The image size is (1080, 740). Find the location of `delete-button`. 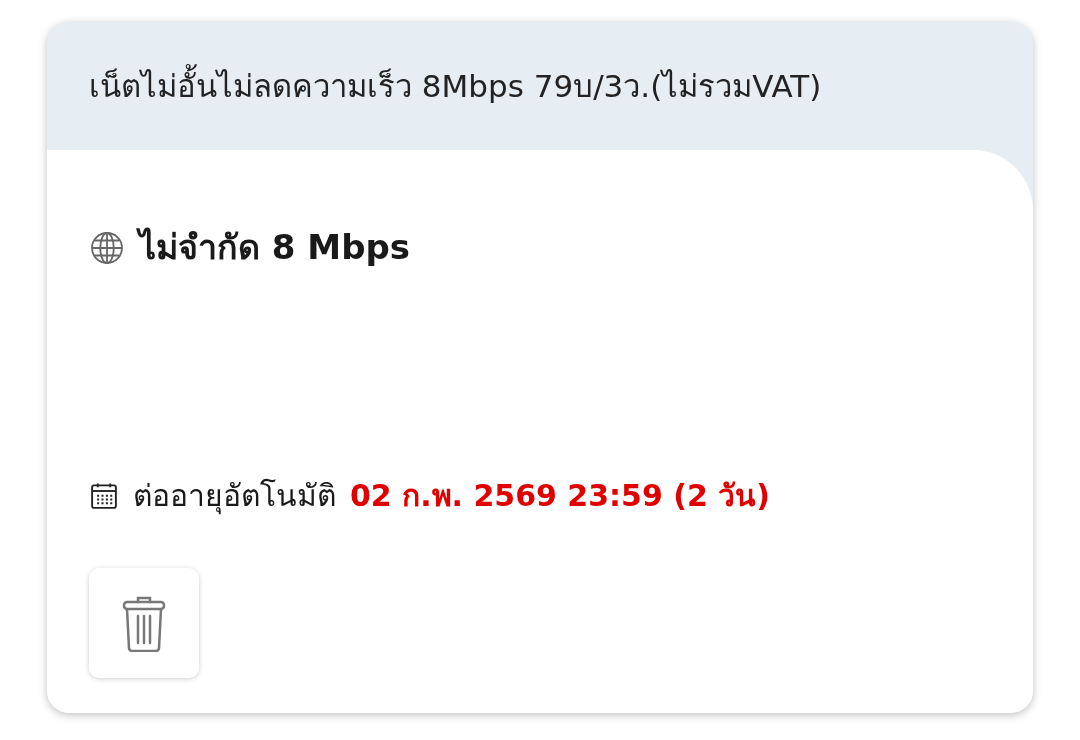

delete-button is located at coordinates (144, 623).